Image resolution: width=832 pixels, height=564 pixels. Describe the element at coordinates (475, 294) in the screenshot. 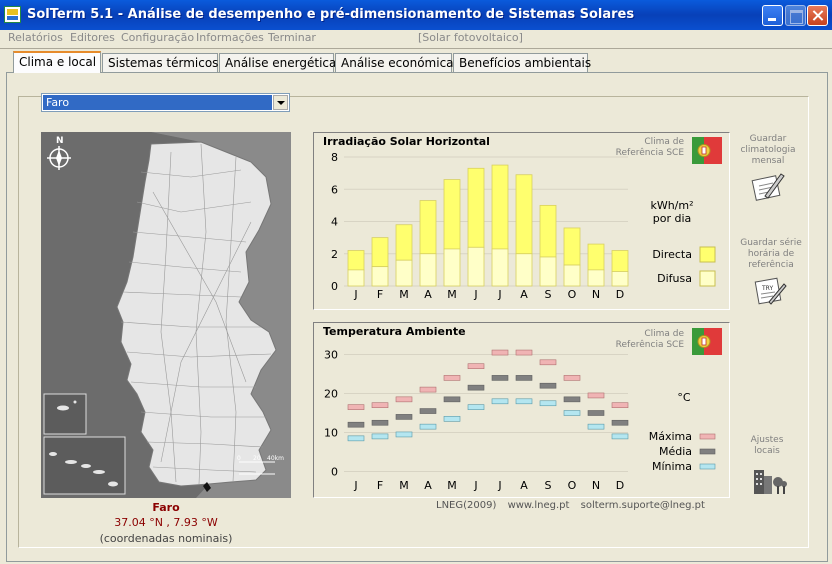

I see `irradiation-xtick-5: J` at that location.